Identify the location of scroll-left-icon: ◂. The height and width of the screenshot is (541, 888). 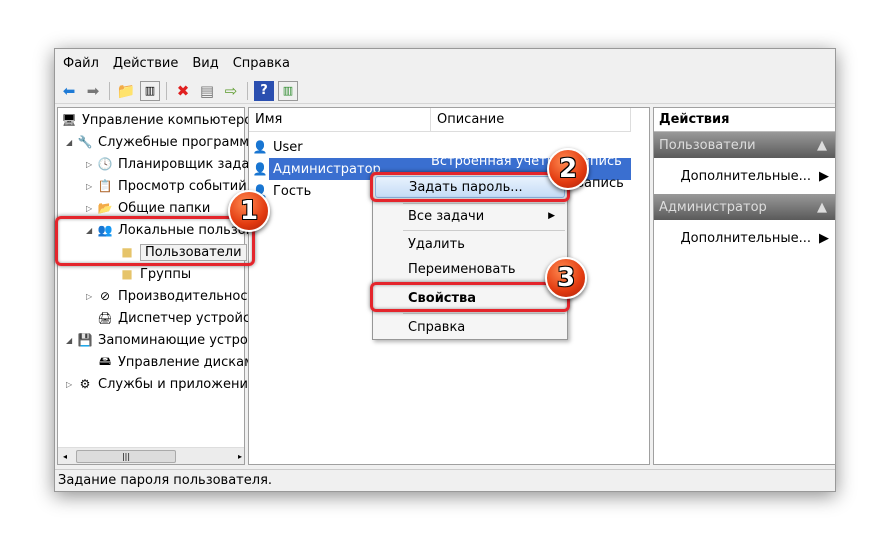
(65, 456).